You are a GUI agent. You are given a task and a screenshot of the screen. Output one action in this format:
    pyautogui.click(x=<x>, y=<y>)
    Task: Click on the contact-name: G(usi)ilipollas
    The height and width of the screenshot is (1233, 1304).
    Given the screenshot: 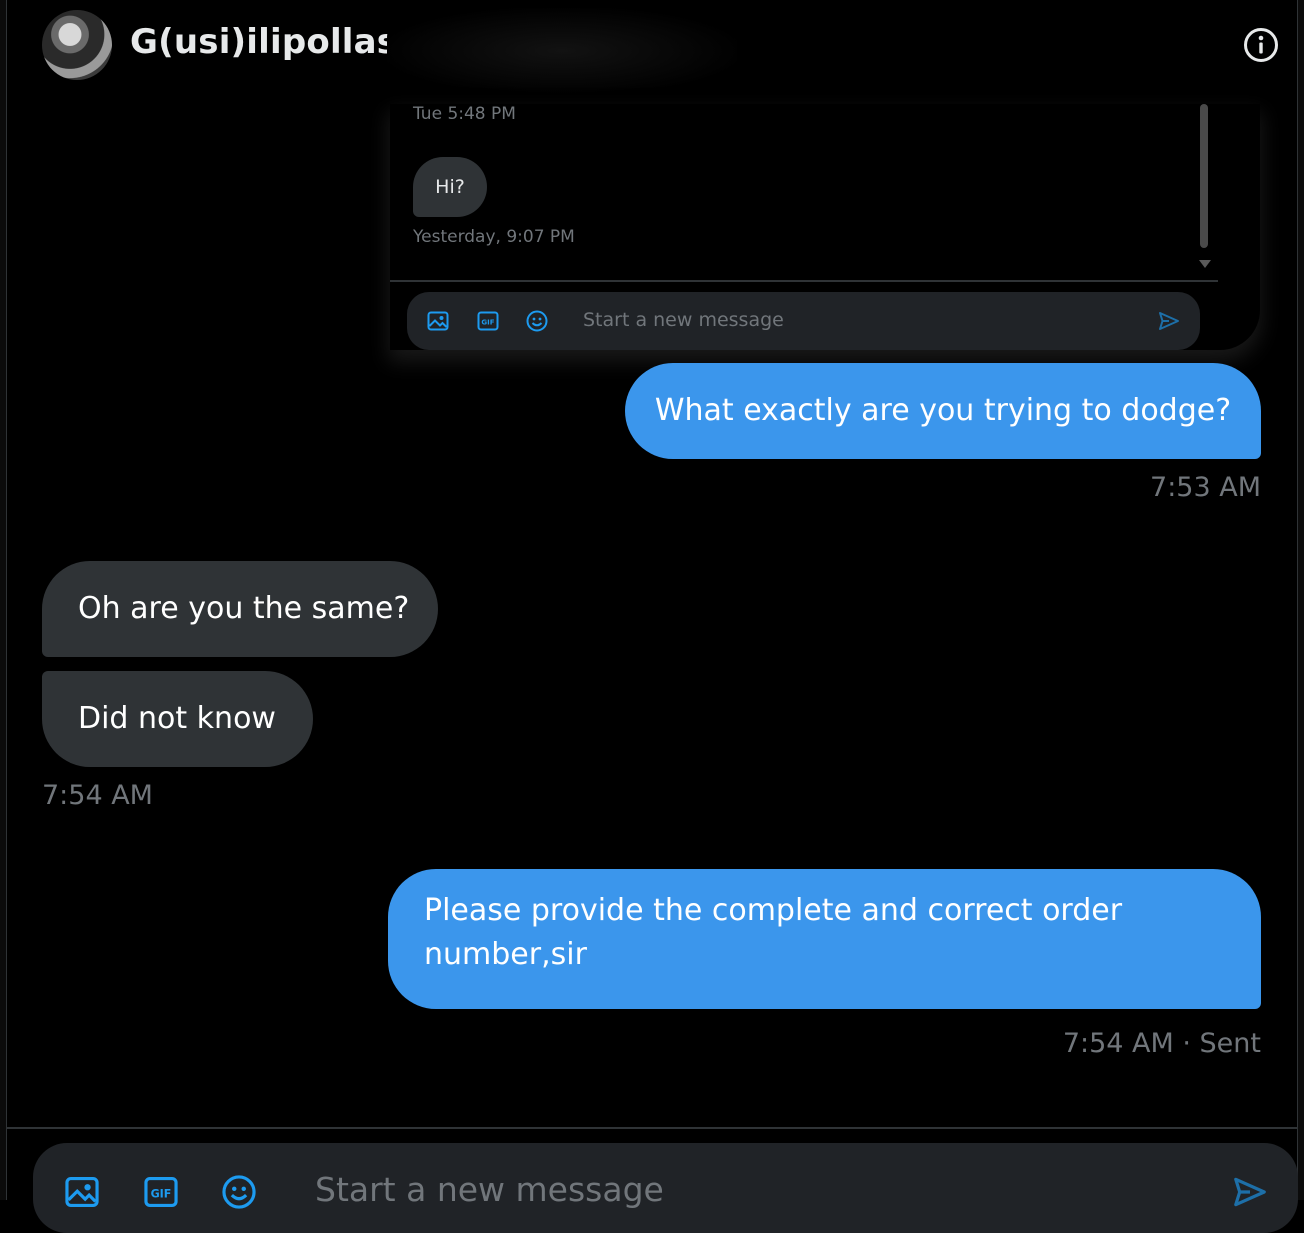 What is the action you would take?
    pyautogui.click(x=263, y=42)
    